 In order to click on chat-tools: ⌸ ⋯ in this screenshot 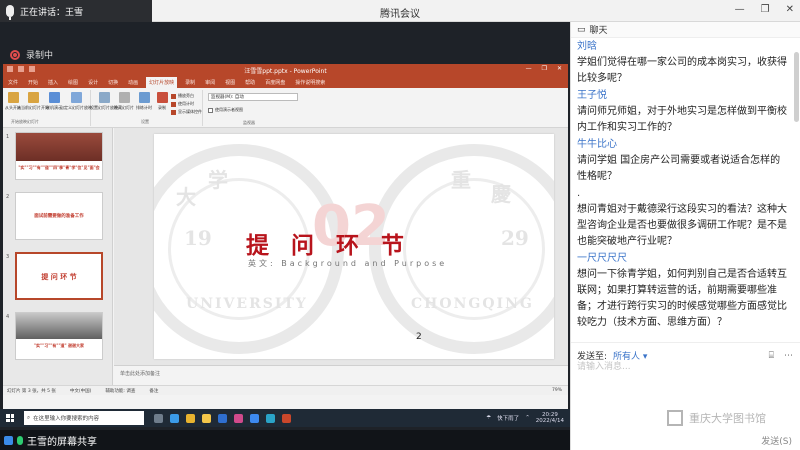, I will do `click(781, 356)`.